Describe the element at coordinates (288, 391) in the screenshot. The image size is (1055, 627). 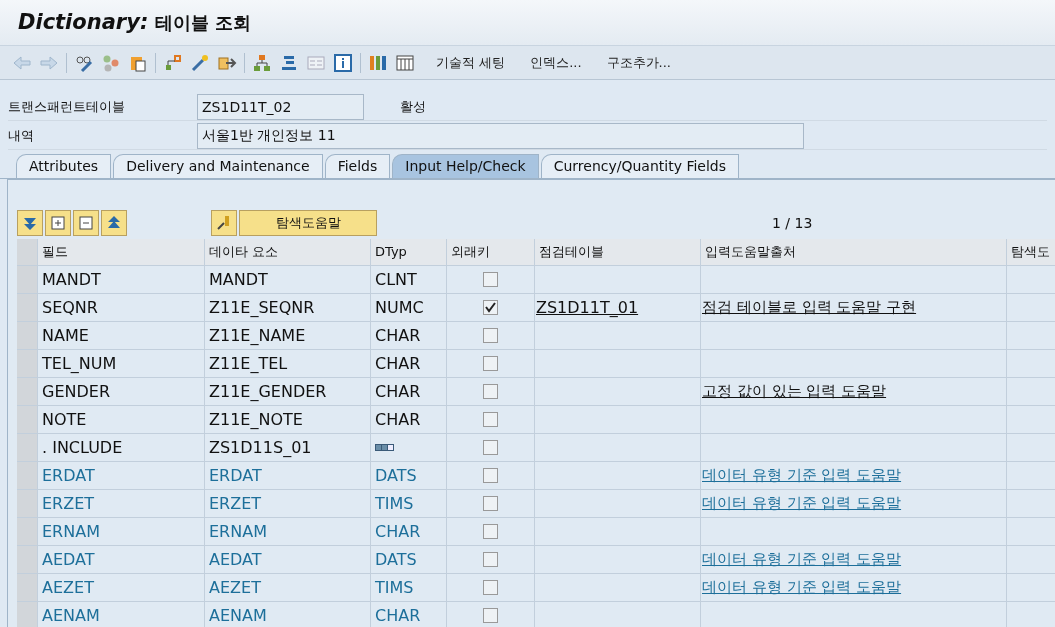
I see `table-cell: Z11E_GENDER` at that location.